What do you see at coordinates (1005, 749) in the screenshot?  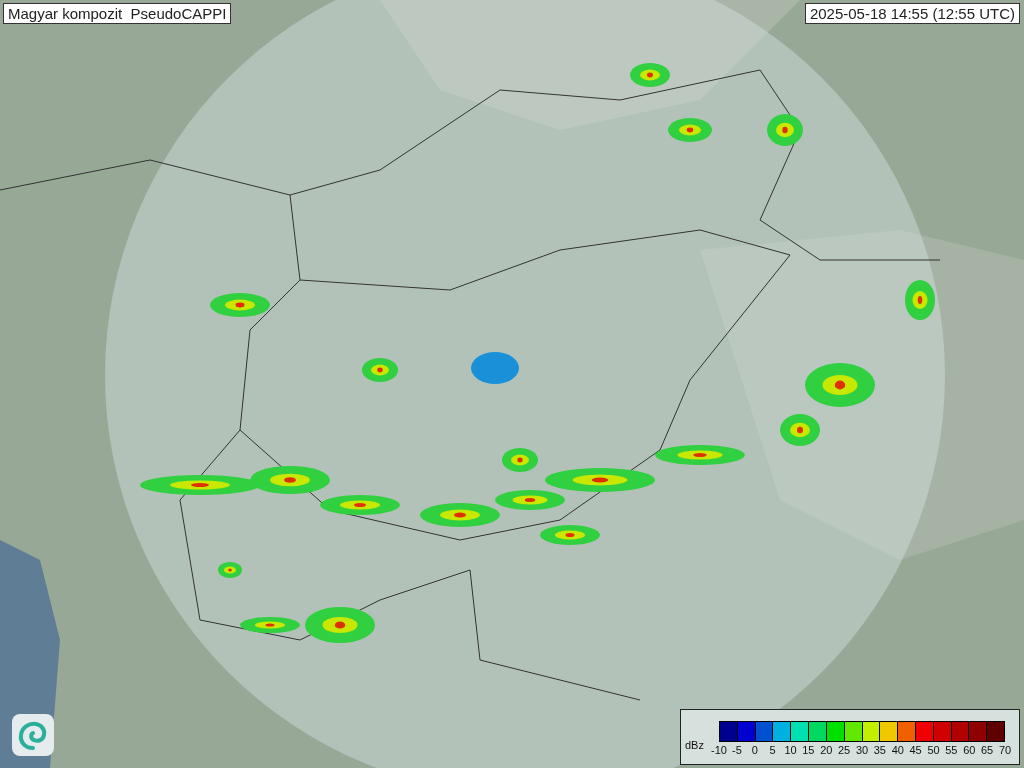 I see `scale-tick-label: 70` at bounding box center [1005, 749].